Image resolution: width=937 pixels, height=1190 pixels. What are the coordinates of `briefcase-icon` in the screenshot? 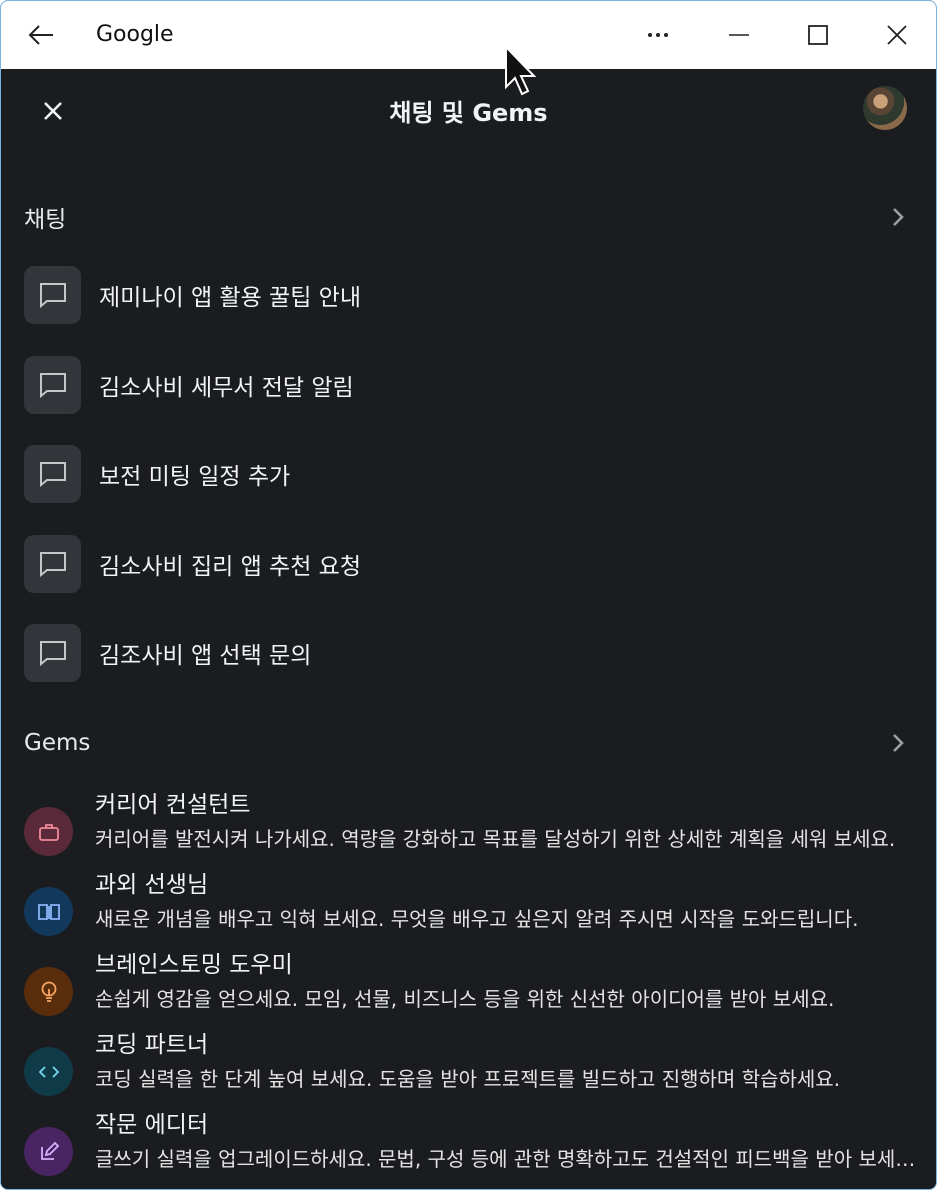 It's located at (48, 831).